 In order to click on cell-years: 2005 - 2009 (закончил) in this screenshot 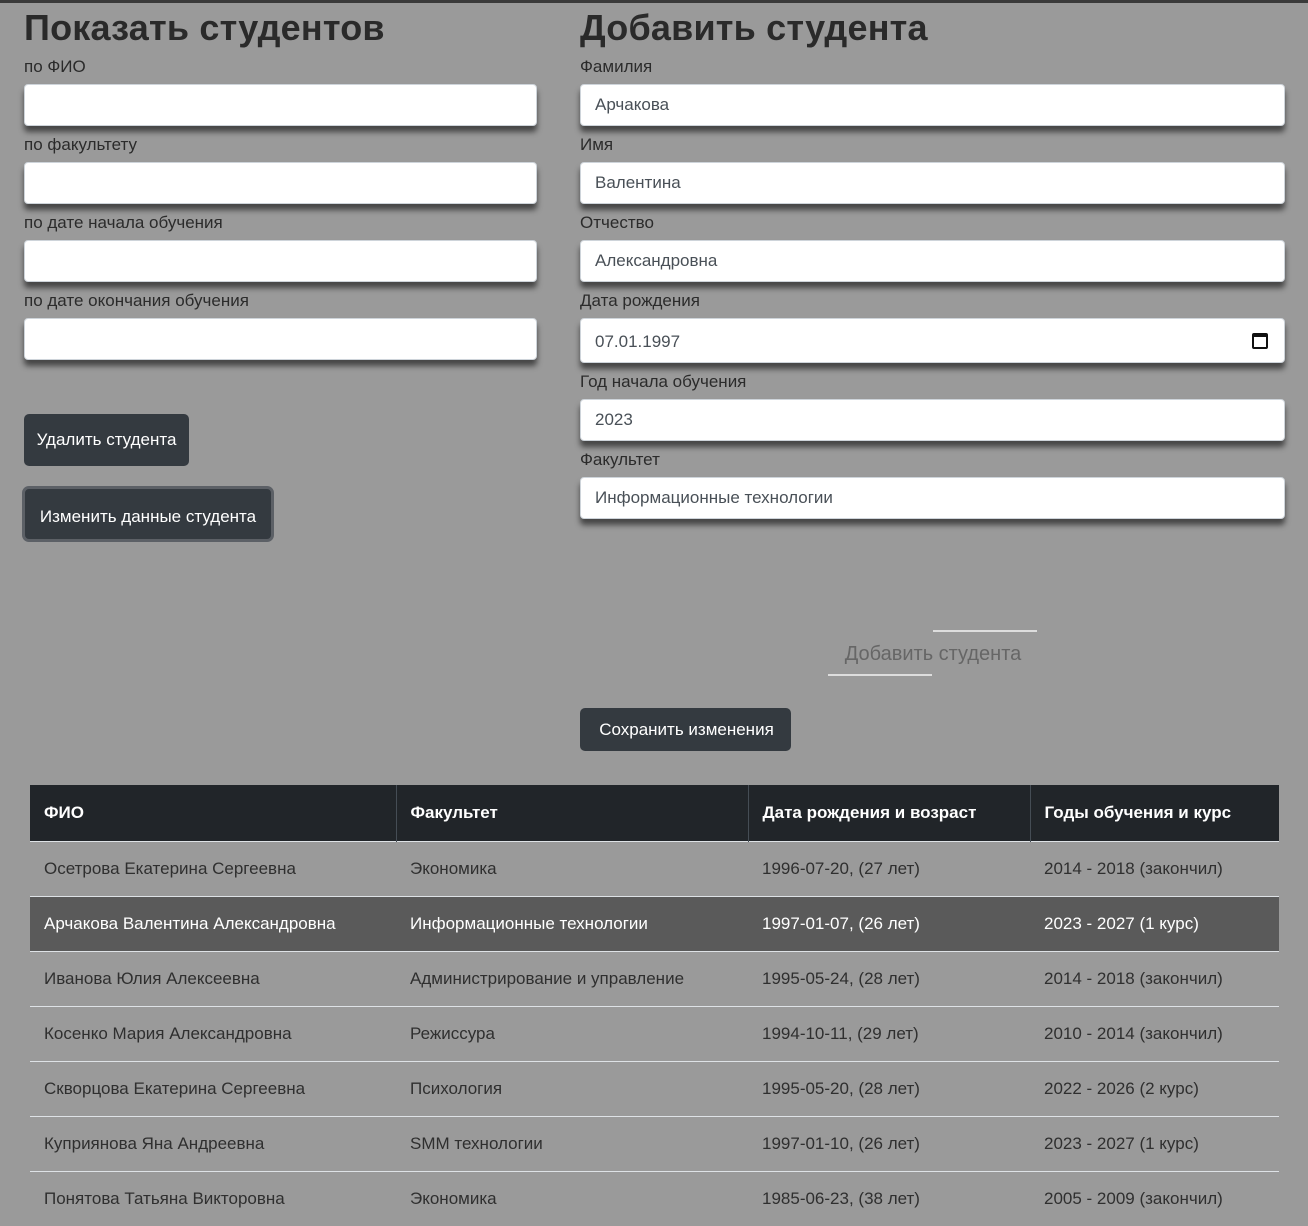, I will do `click(1154, 1198)`.